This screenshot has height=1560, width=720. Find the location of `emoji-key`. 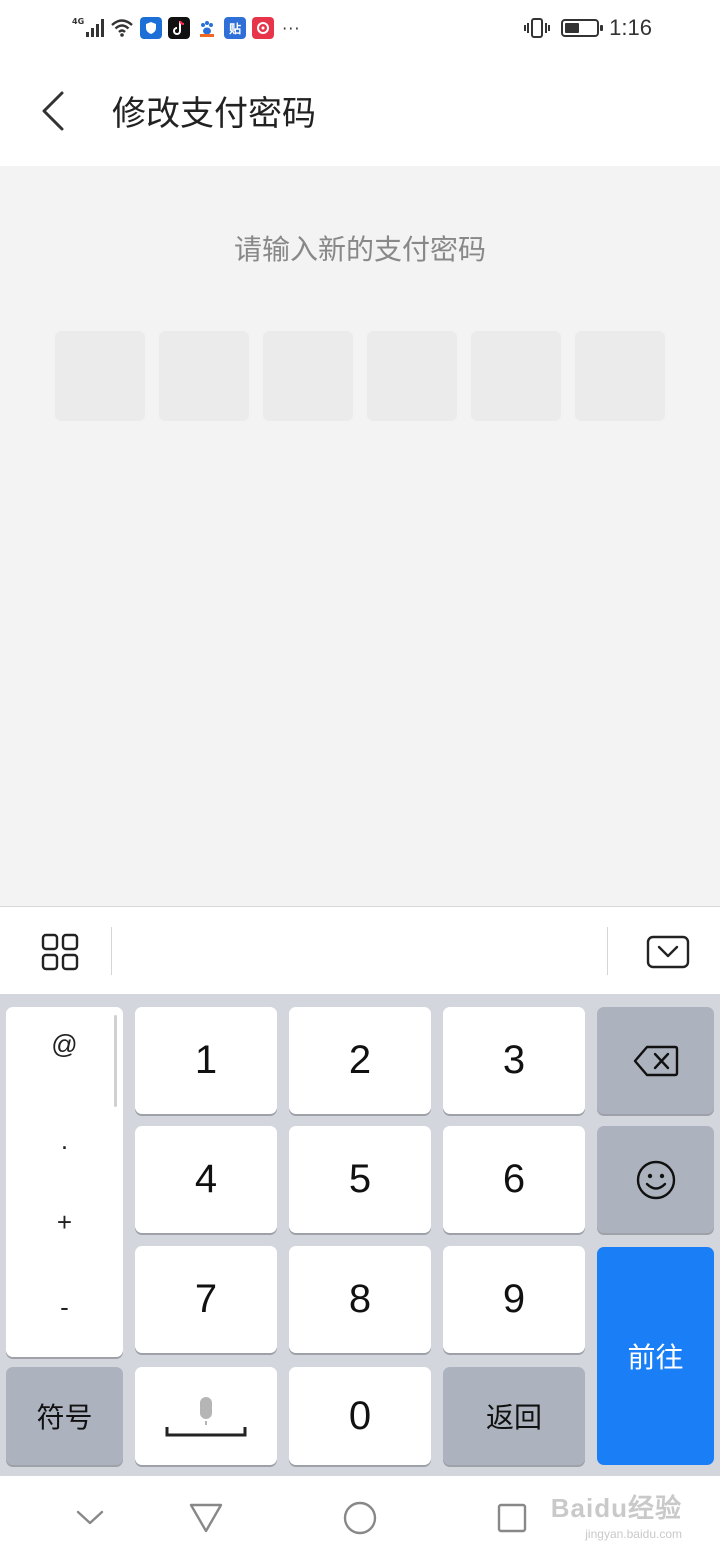

emoji-key is located at coordinates (655, 1179).